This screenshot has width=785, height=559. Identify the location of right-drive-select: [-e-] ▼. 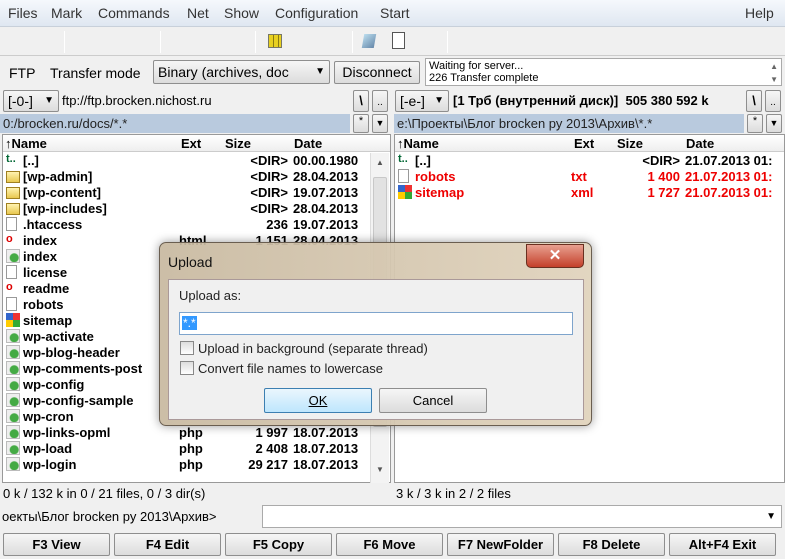
(422, 101).